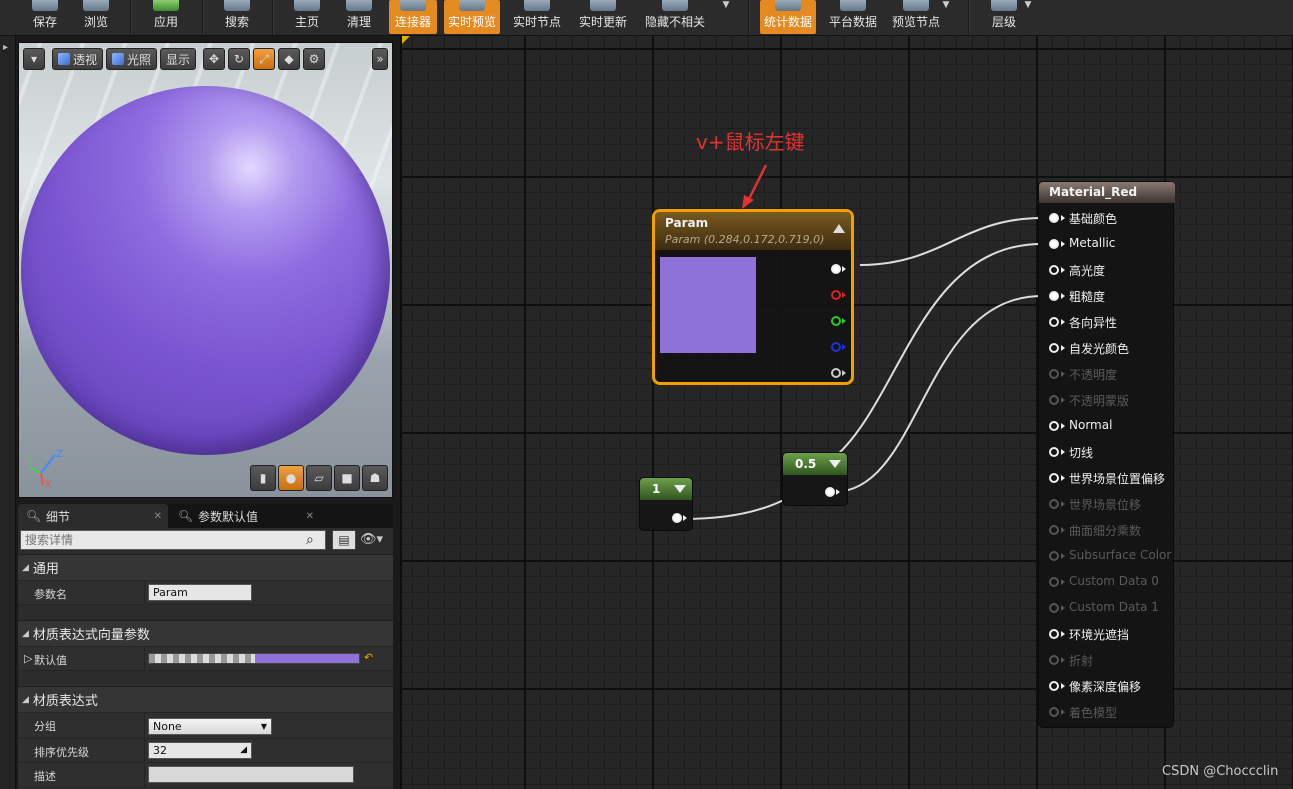 This screenshot has width=1293, height=789. Describe the element at coordinates (839, 228) in the screenshot. I see `collapse-icon` at that location.